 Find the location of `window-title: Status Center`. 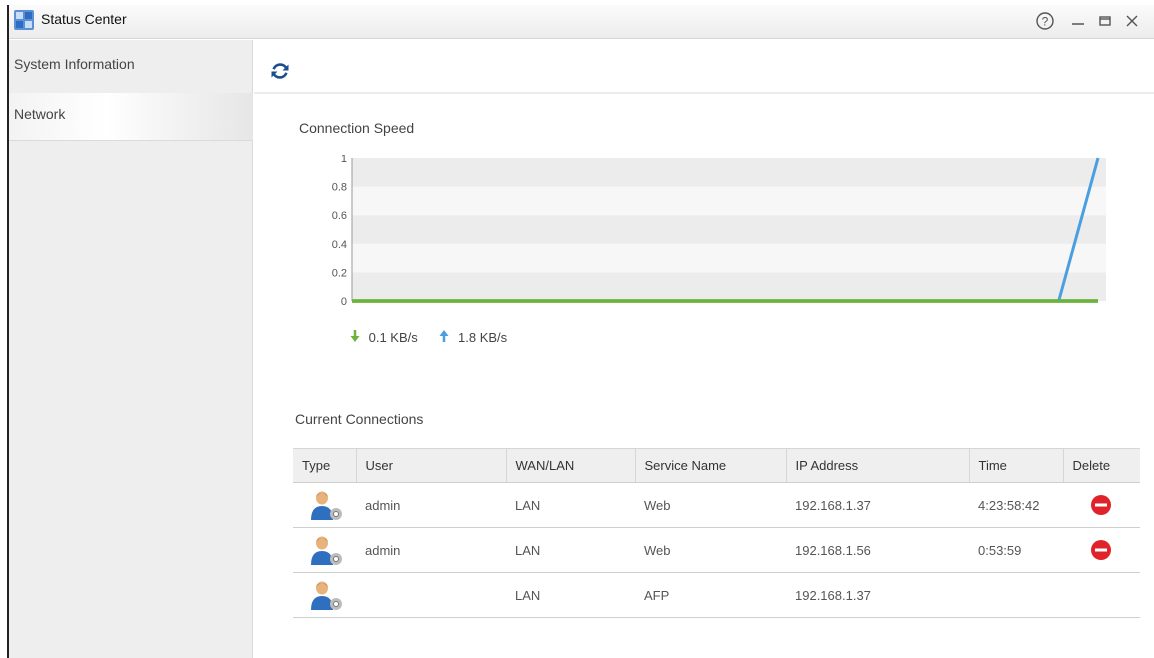

window-title: Status Center is located at coordinates (84, 19).